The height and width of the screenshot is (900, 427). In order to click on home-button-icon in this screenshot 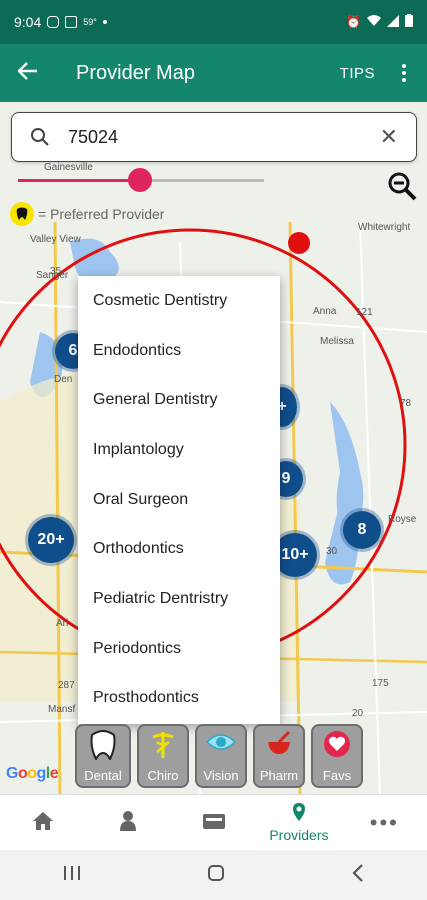, I will do `click(216, 875)`.